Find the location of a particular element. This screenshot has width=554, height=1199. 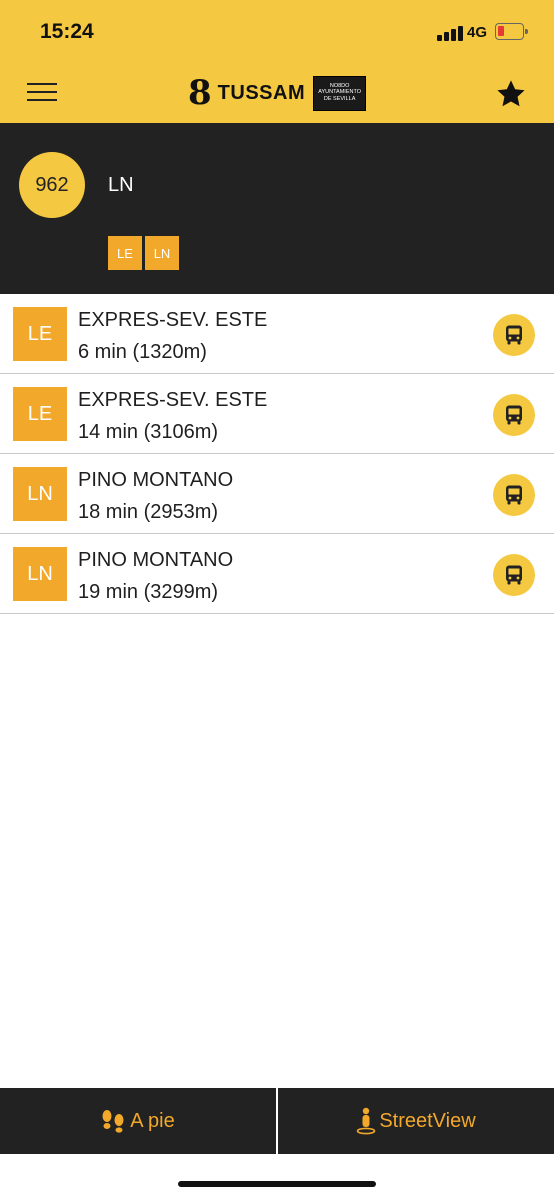

bottom-bar: A pie StreetView is located at coordinates (277, 1121).